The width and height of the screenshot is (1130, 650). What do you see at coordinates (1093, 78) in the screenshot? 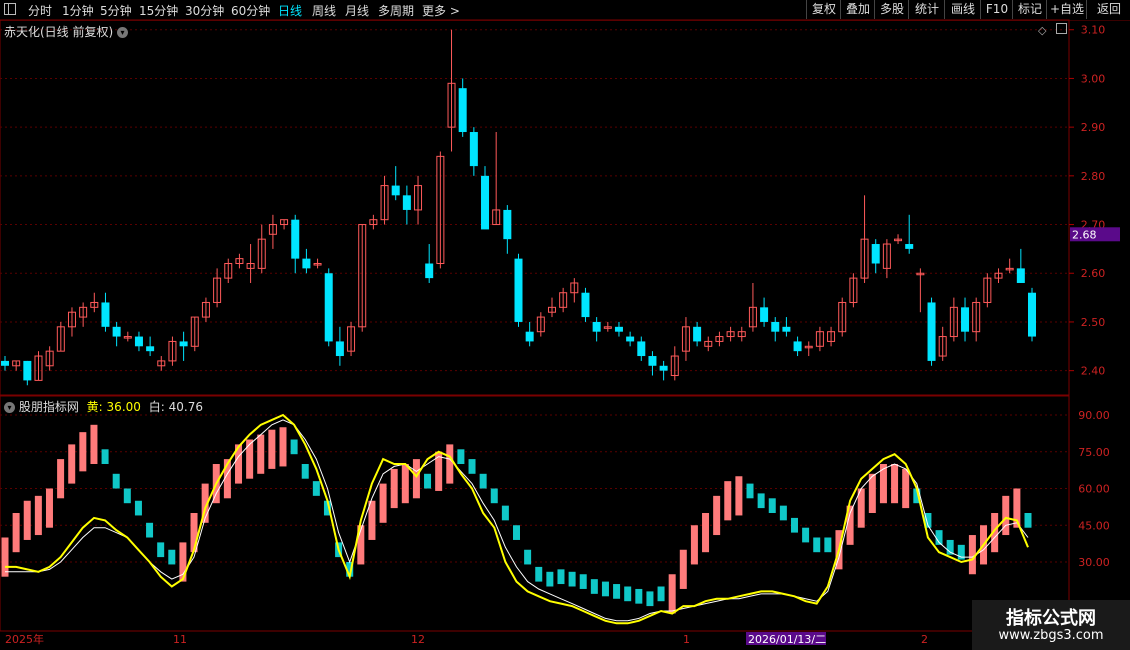
I see `price-axis-label: 3.00` at bounding box center [1093, 78].